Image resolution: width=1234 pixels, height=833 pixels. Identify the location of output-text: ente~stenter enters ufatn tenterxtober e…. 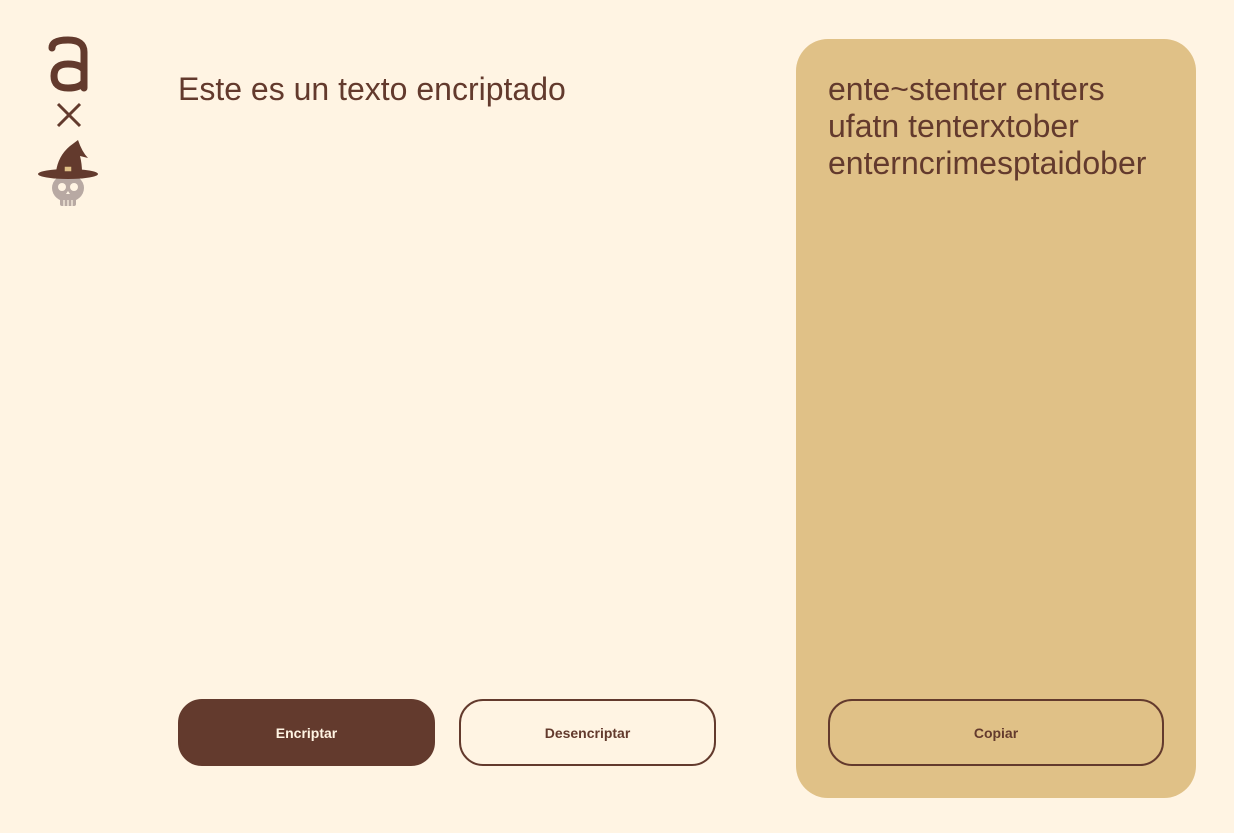
(987, 126).